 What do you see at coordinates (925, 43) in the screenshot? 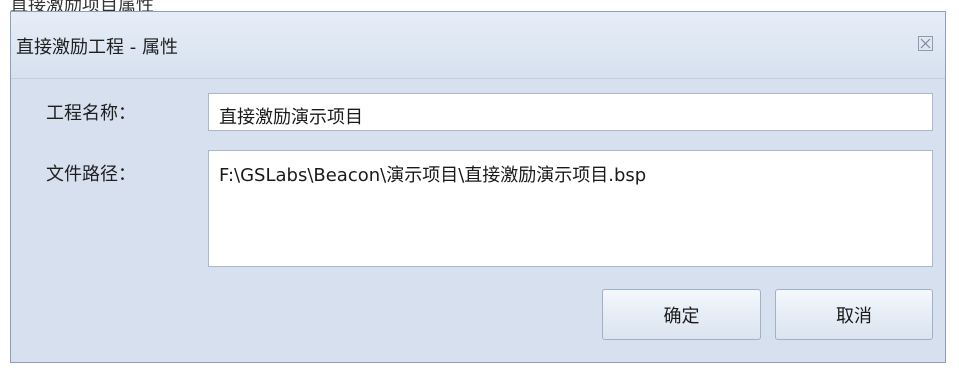
I see `close-icon` at bounding box center [925, 43].